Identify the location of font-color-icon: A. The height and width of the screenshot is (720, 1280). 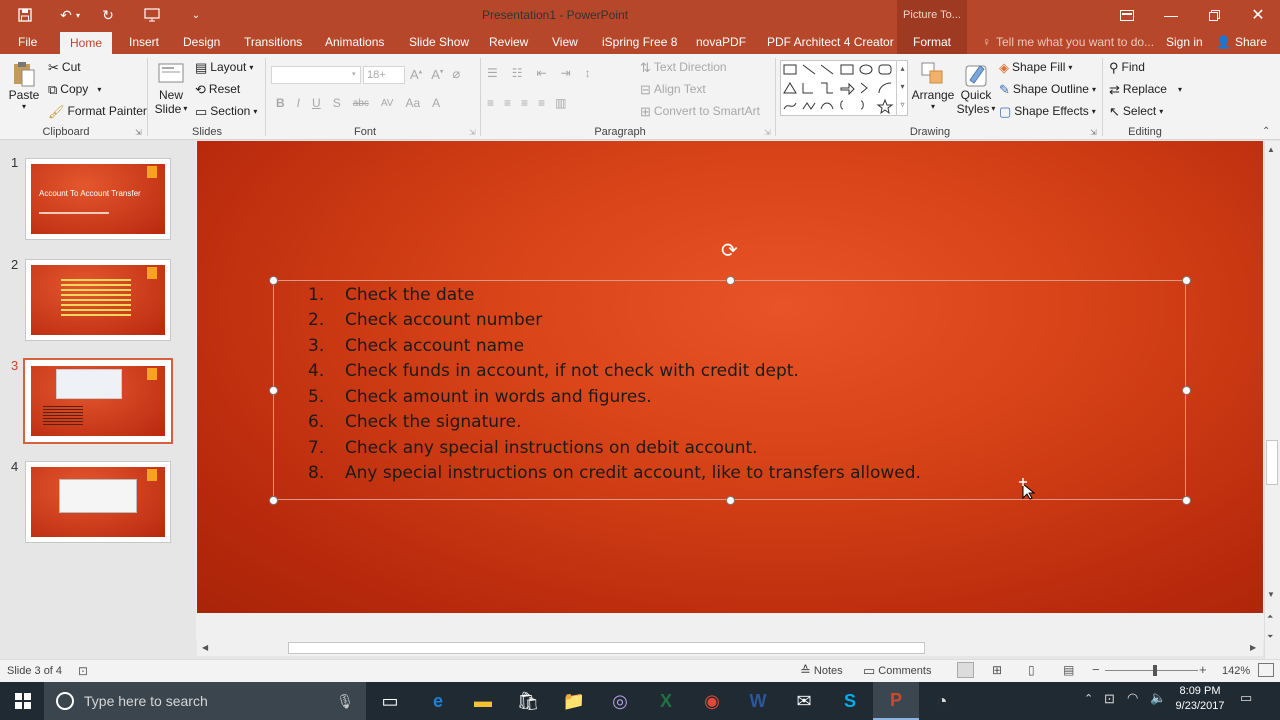
(436, 103).